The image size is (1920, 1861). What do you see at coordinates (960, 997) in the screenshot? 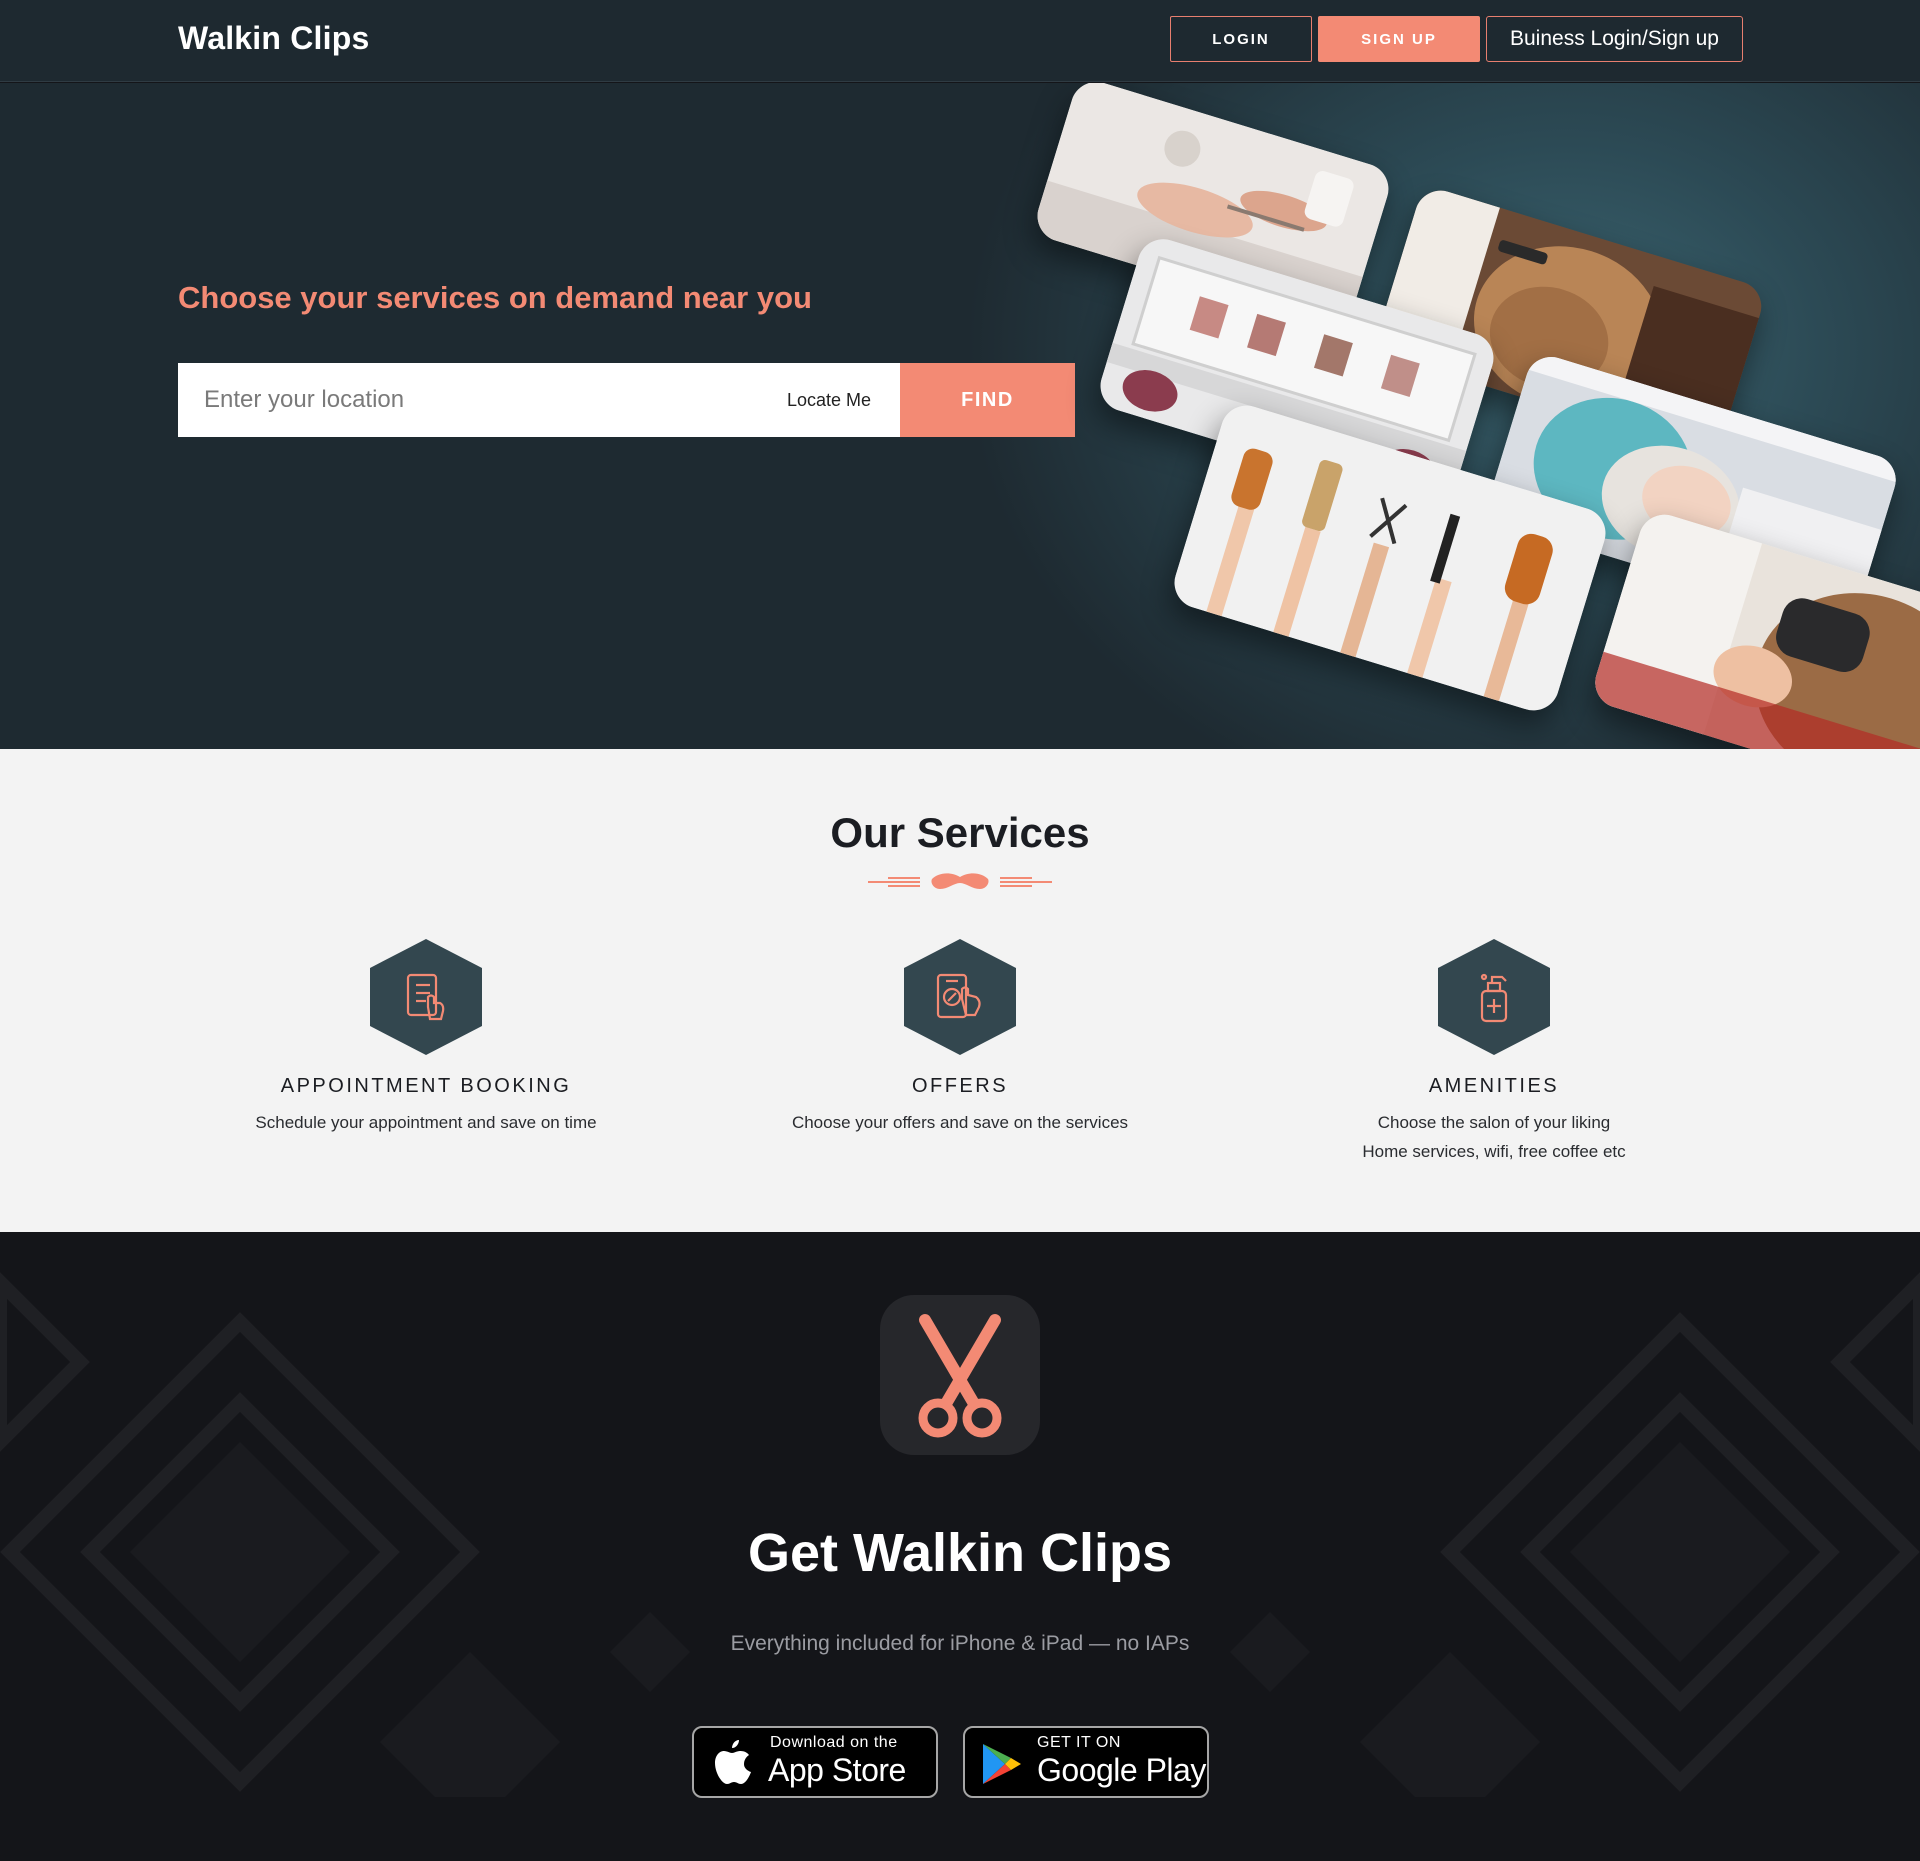
I see `offer-phone-icon` at bounding box center [960, 997].